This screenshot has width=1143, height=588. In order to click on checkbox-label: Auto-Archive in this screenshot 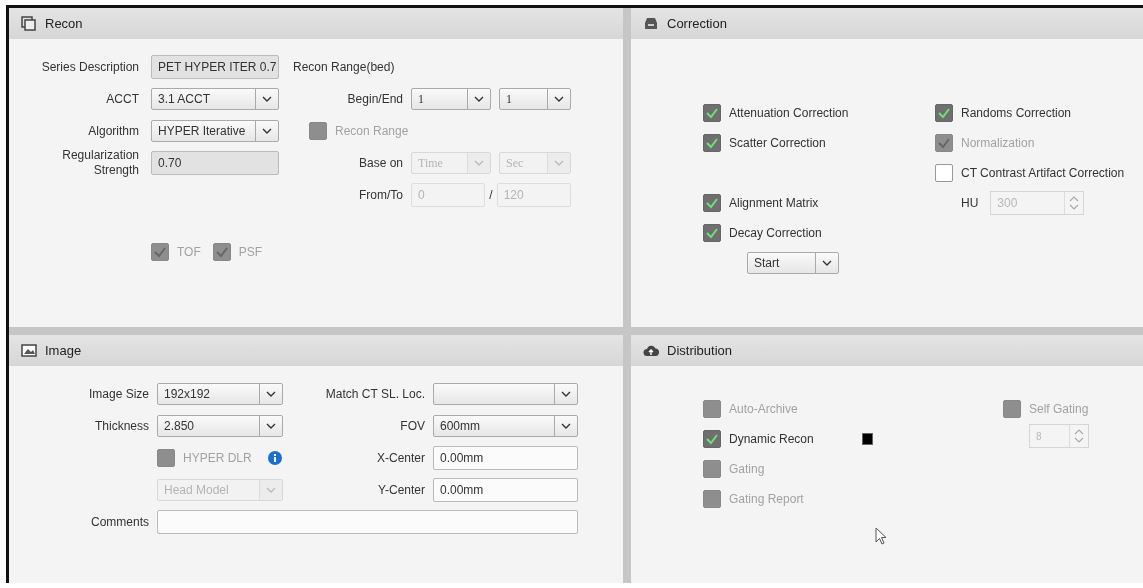, I will do `click(763, 409)`.